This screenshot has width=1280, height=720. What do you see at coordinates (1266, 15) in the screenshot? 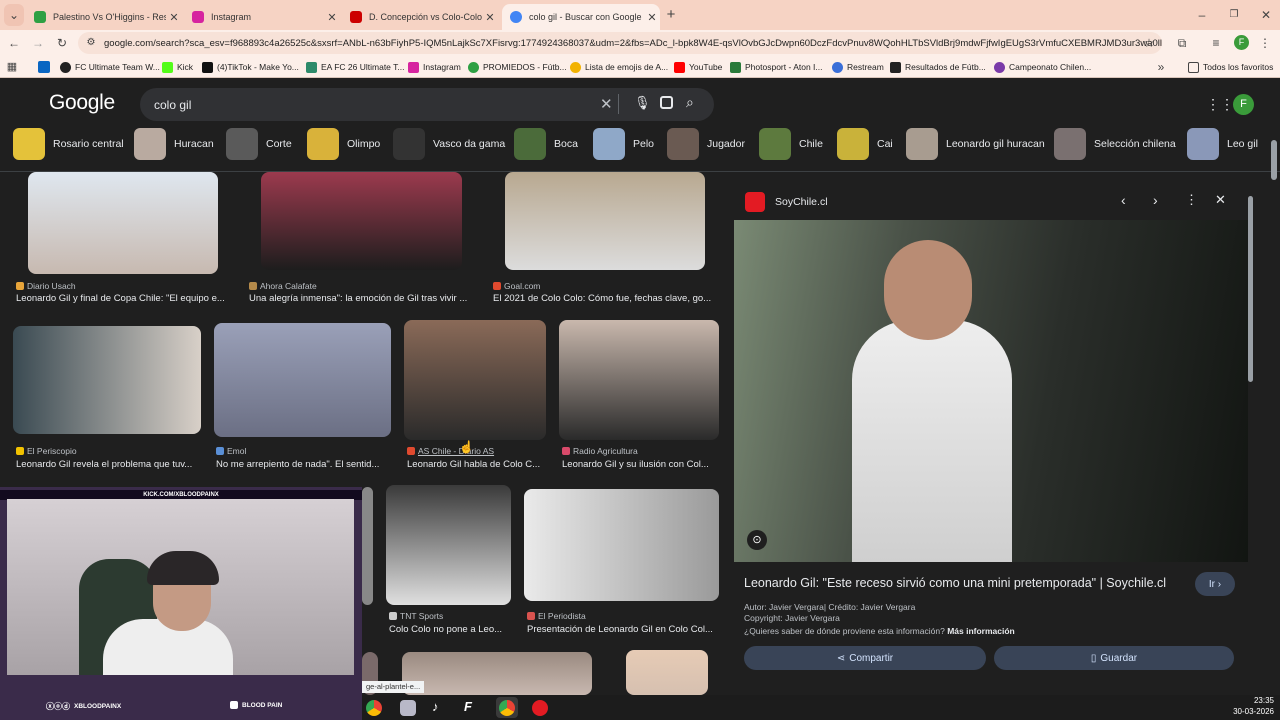
I see `close-window-icon: ✕` at bounding box center [1266, 15].